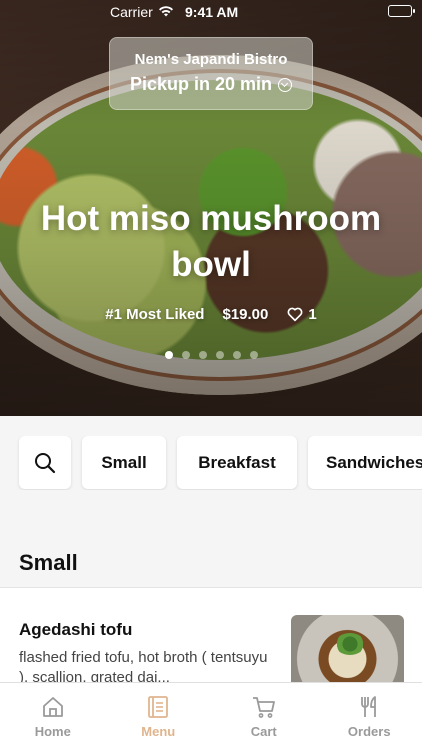 The image size is (422, 750). What do you see at coordinates (211, 241) in the screenshot?
I see `featured-item-title: Hot miso mushroom bowl` at bounding box center [211, 241].